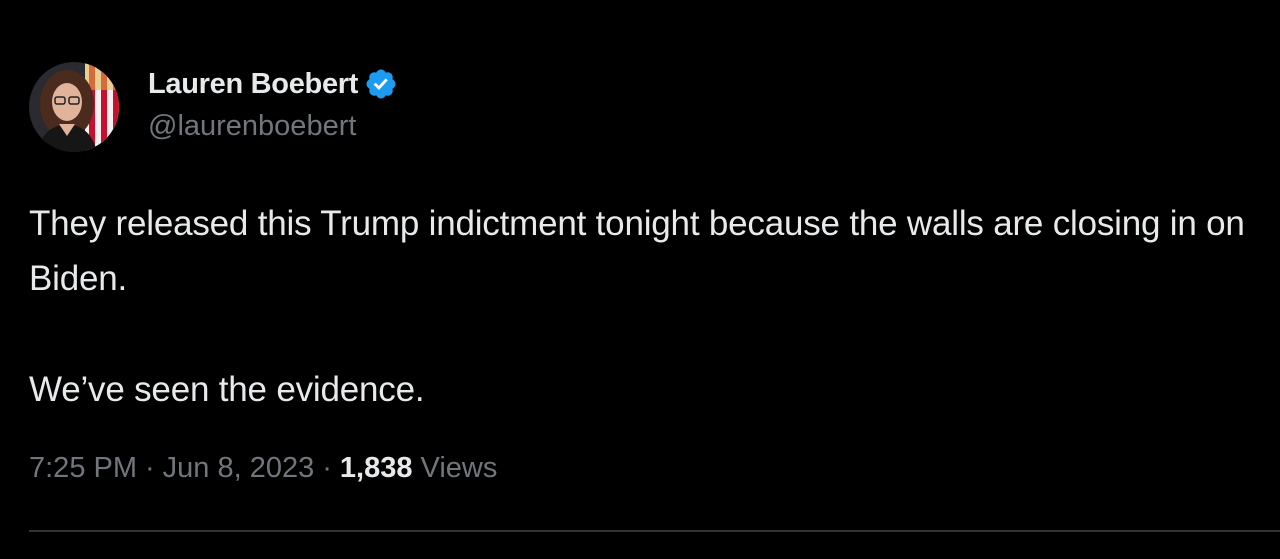 Image resolution: width=1280 pixels, height=559 pixels. I want to click on tweet-paragraph: We’ve seen the evidence., so click(227, 389).